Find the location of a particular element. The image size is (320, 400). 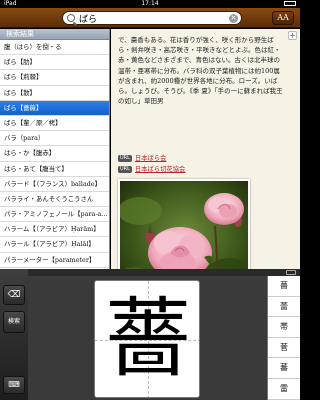

result-item: パラーメーター【parameter】 is located at coordinates (54, 260).